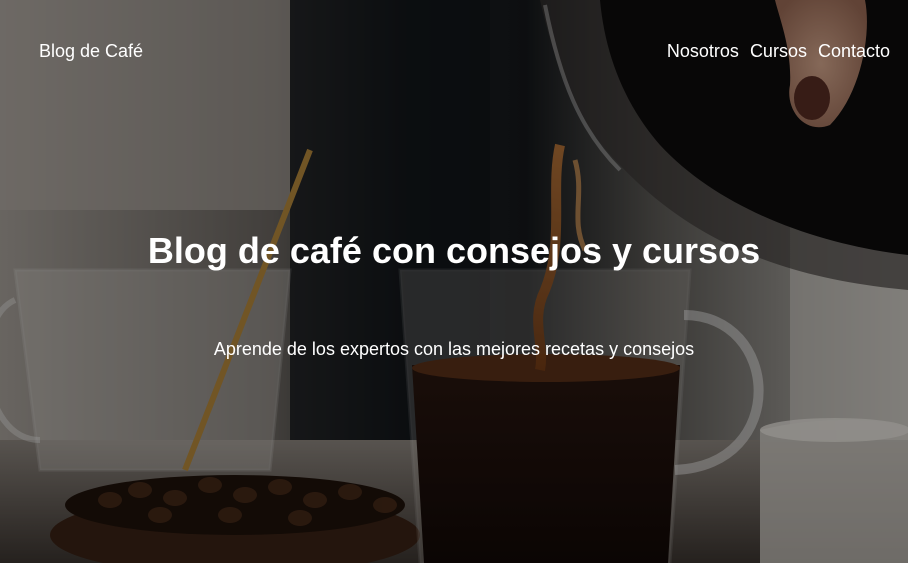  What do you see at coordinates (703, 51) in the screenshot?
I see `nav-link-nosotros: Nosotros` at bounding box center [703, 51].